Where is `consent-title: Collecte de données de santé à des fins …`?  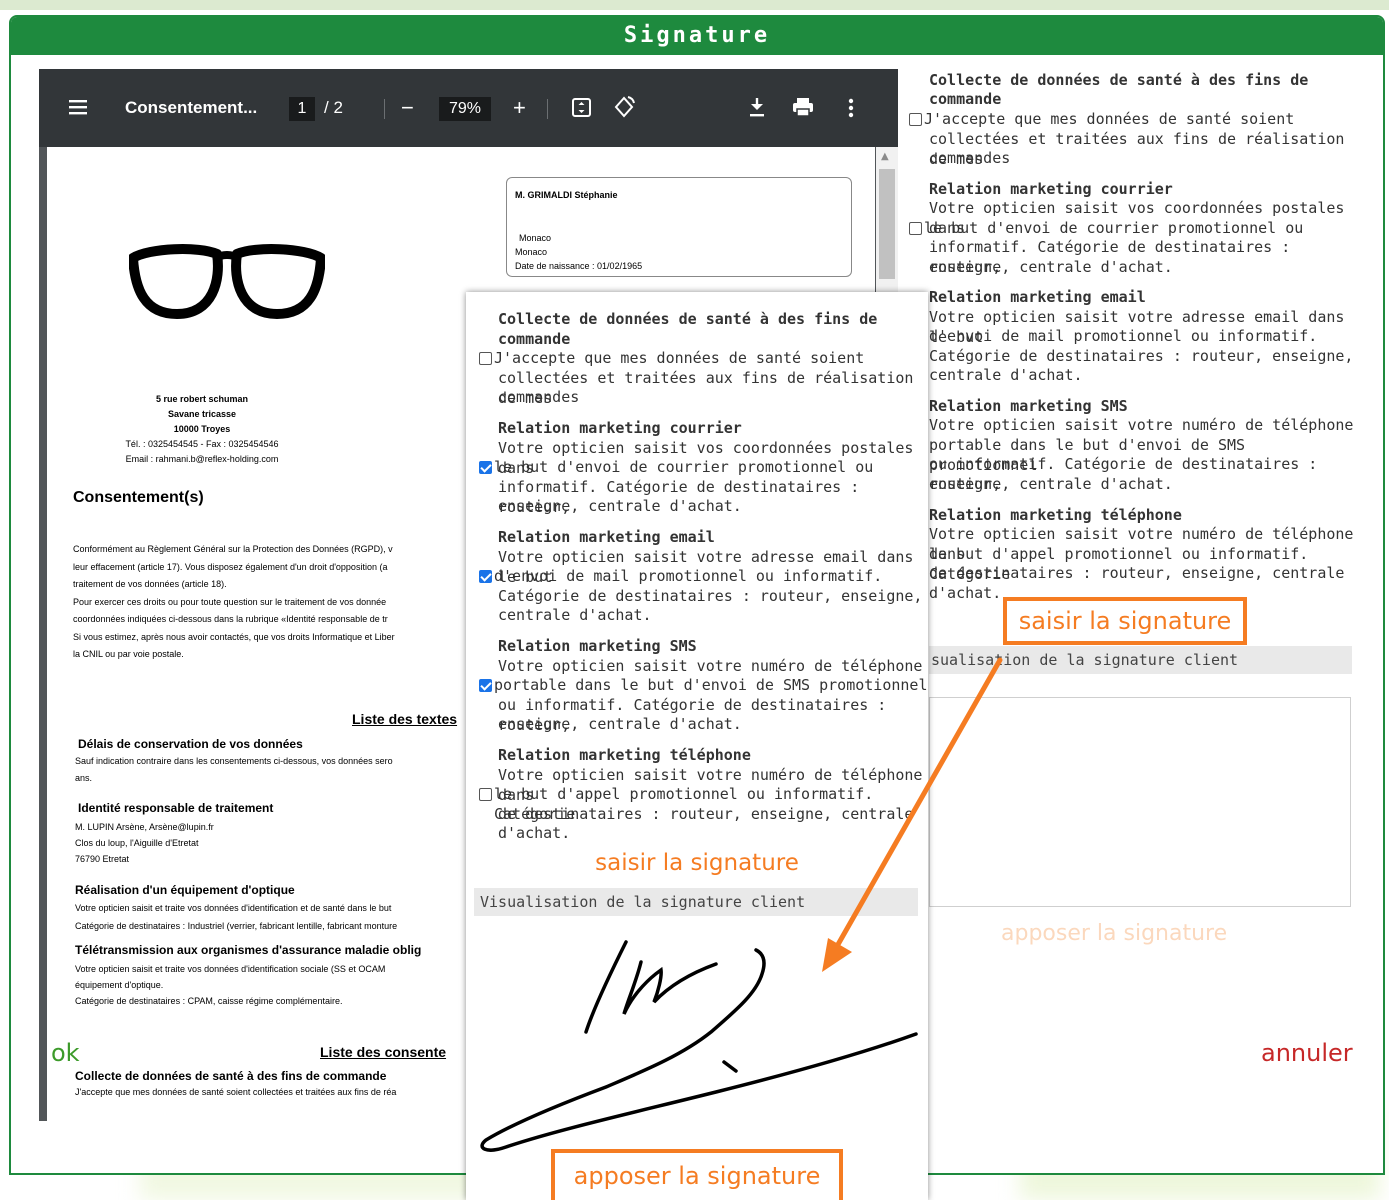
consent-title: Collecte de données de santé à des fins … is located at coordinates (688, 319).